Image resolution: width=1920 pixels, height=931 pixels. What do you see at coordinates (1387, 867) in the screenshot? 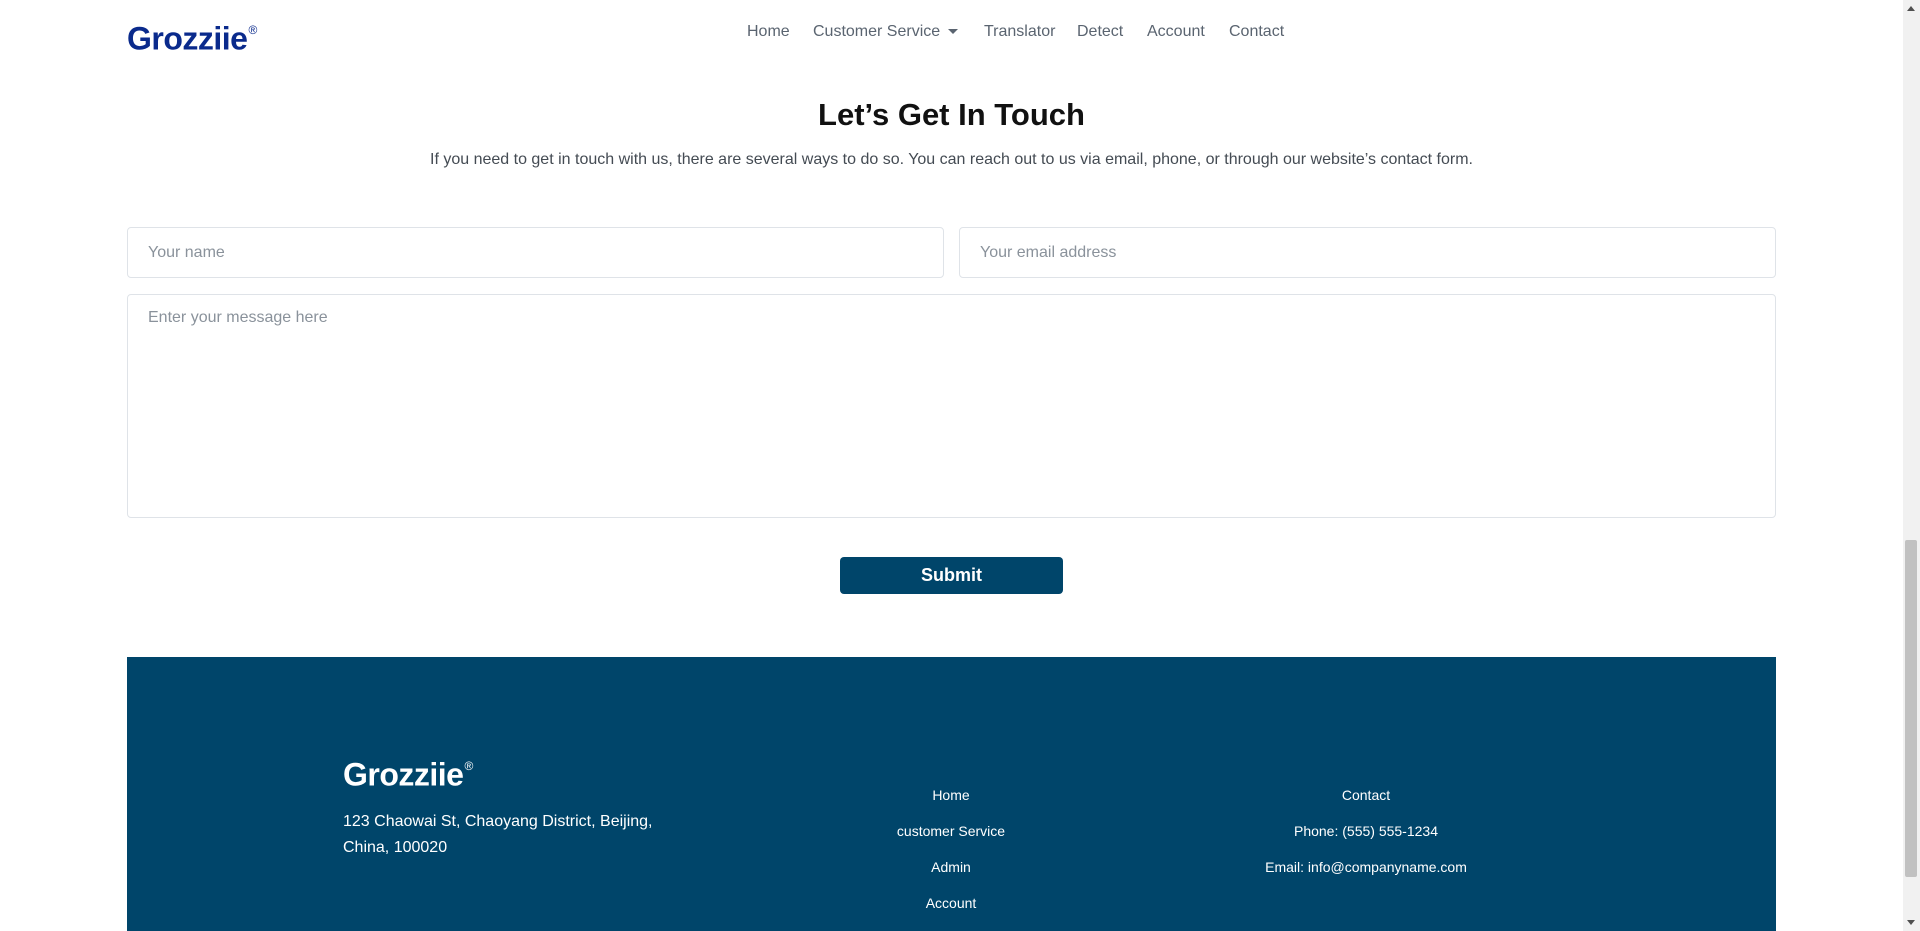
I see `email-value: info@companyname.com` at bounding box center [1387, 867].